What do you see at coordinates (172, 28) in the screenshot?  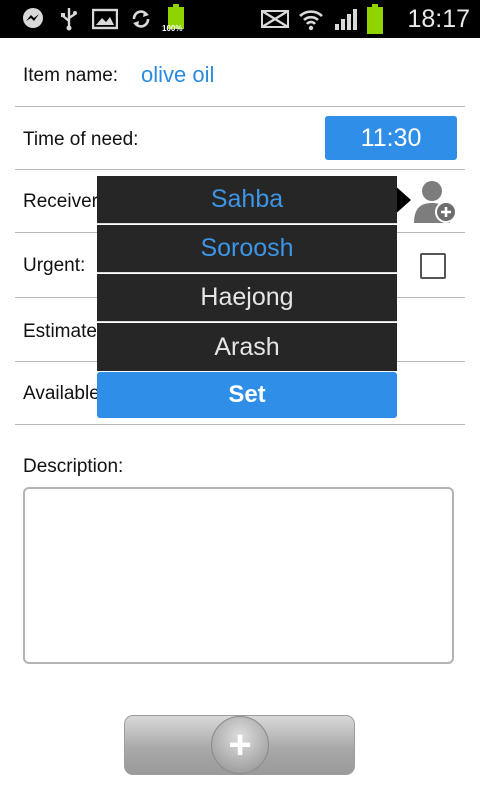 I see `battery-percent-label: 100%` at bounding box center [172, 28].